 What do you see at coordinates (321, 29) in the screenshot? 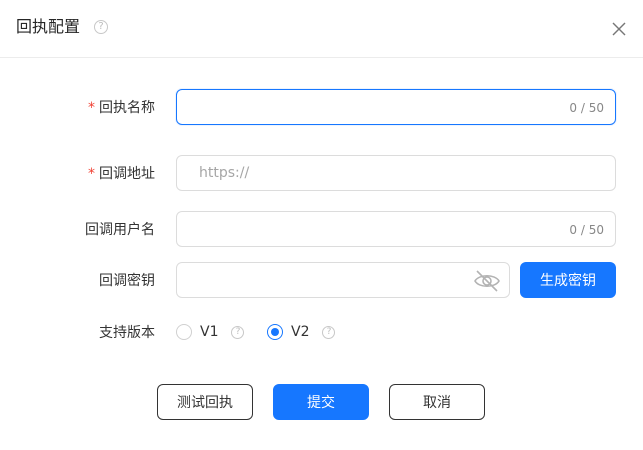
I see `dialog-header: 回执配置 ?` at bounding box center [321, 29].